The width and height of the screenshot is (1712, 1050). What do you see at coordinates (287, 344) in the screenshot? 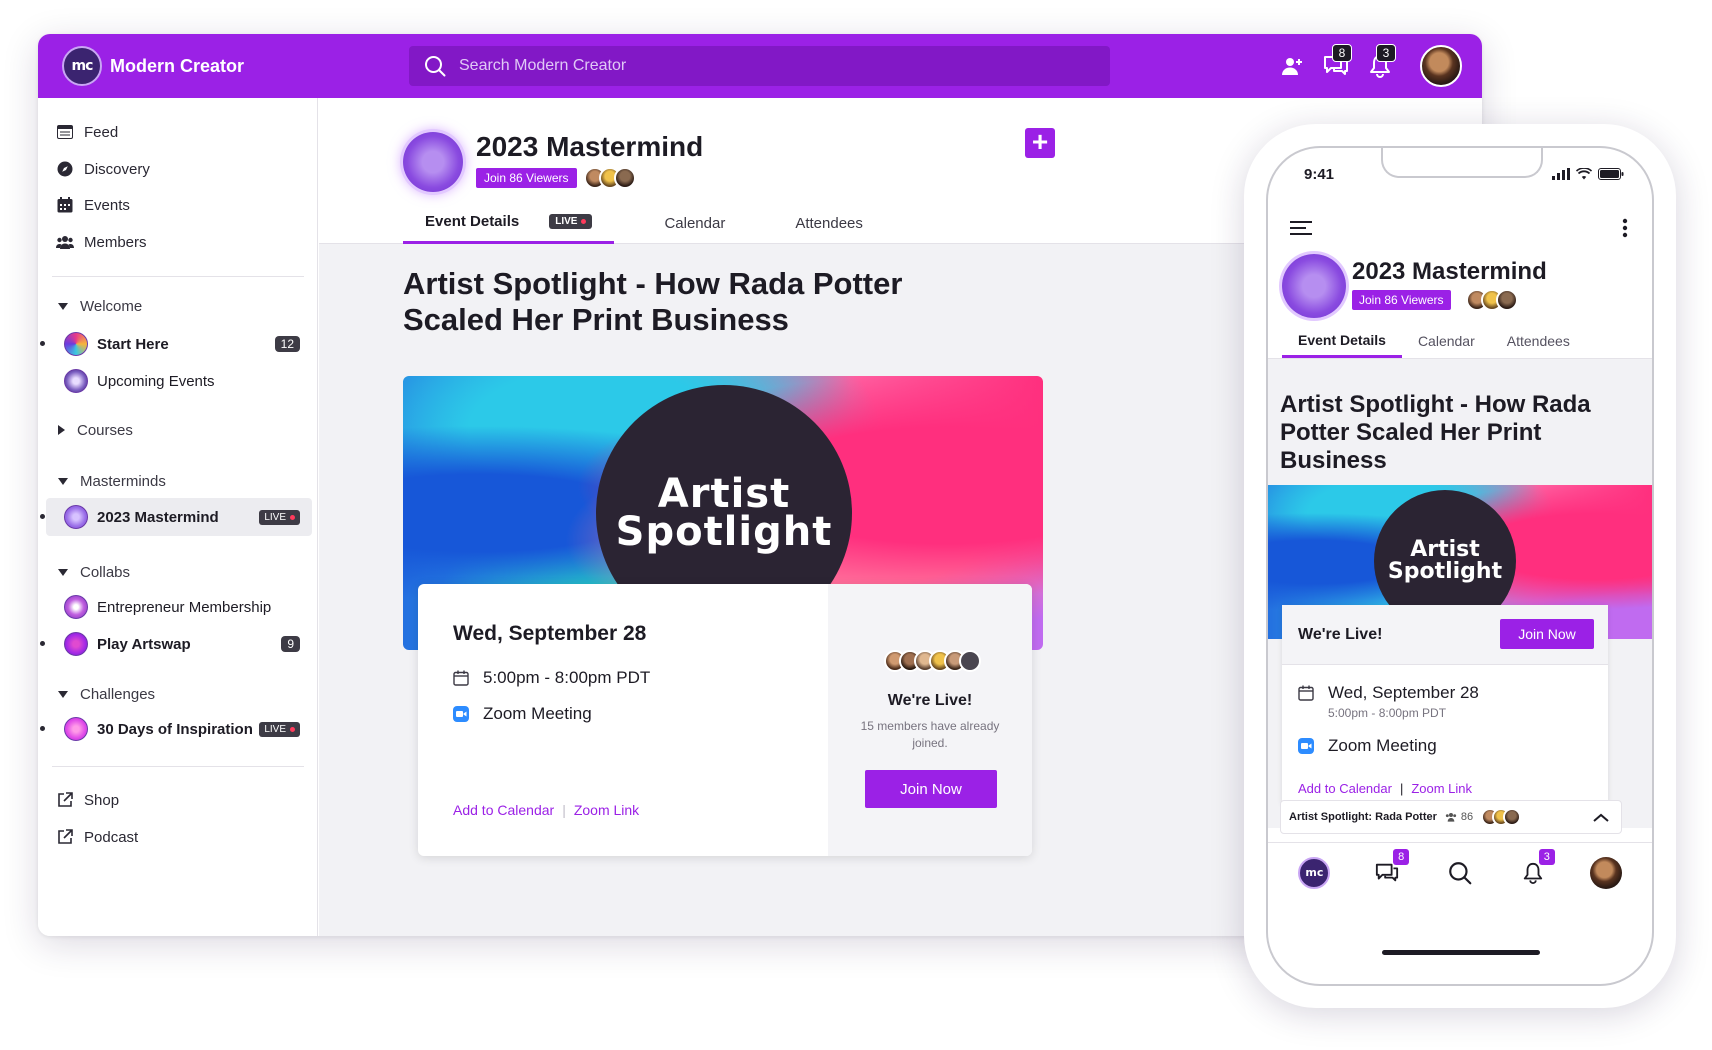
I see `count-badge: 12` at bounding box center [287, 344].